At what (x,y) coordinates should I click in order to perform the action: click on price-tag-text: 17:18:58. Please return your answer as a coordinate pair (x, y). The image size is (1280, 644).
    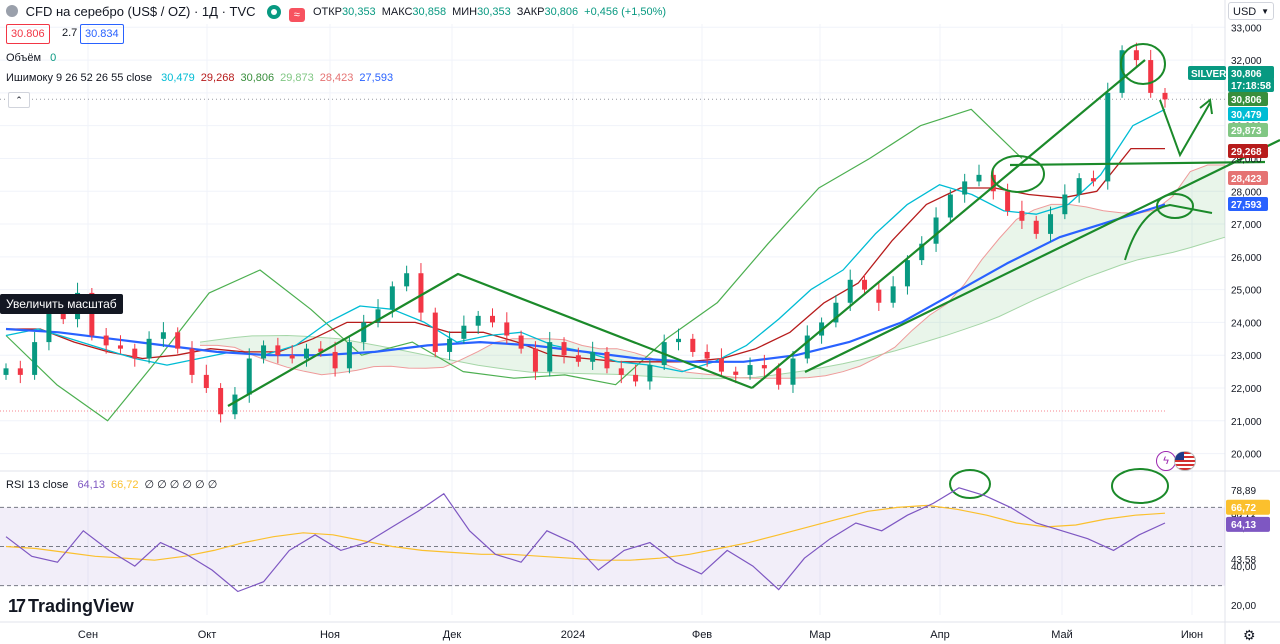
    Looking at the image, I should click on (1251, 86).